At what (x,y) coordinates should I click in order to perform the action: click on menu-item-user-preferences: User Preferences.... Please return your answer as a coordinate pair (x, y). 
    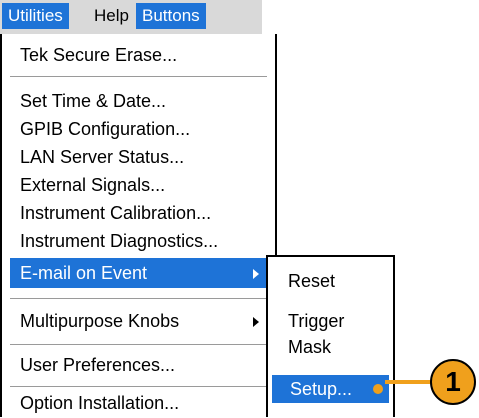
    Looking at the image, I should click on (138, 365).